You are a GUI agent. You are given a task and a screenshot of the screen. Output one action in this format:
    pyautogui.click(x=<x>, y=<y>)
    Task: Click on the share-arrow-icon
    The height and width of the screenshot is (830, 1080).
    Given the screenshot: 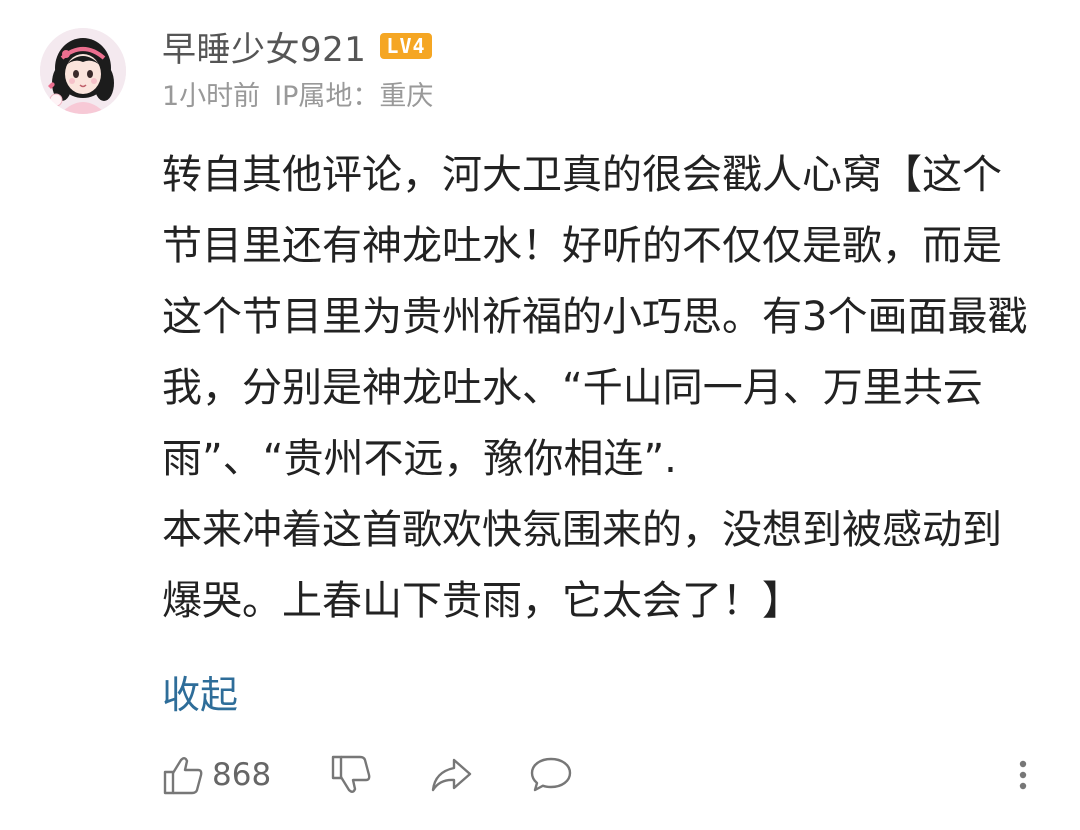 What is the action you would take?
    pyautogui.click(x=451, y=775)
    